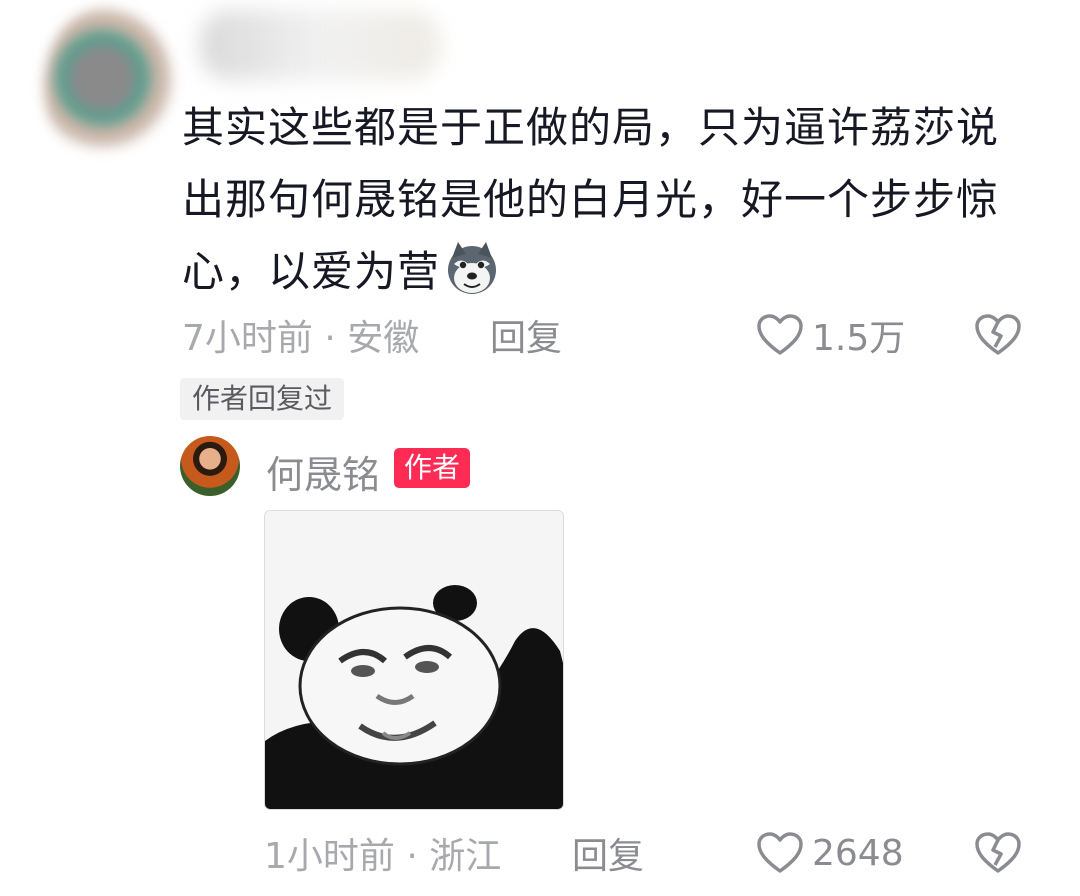 Image resolution: width=1080 pixels, height=896 pixels. I want to click on comment-reply-button: 回复, so click(526, 335).